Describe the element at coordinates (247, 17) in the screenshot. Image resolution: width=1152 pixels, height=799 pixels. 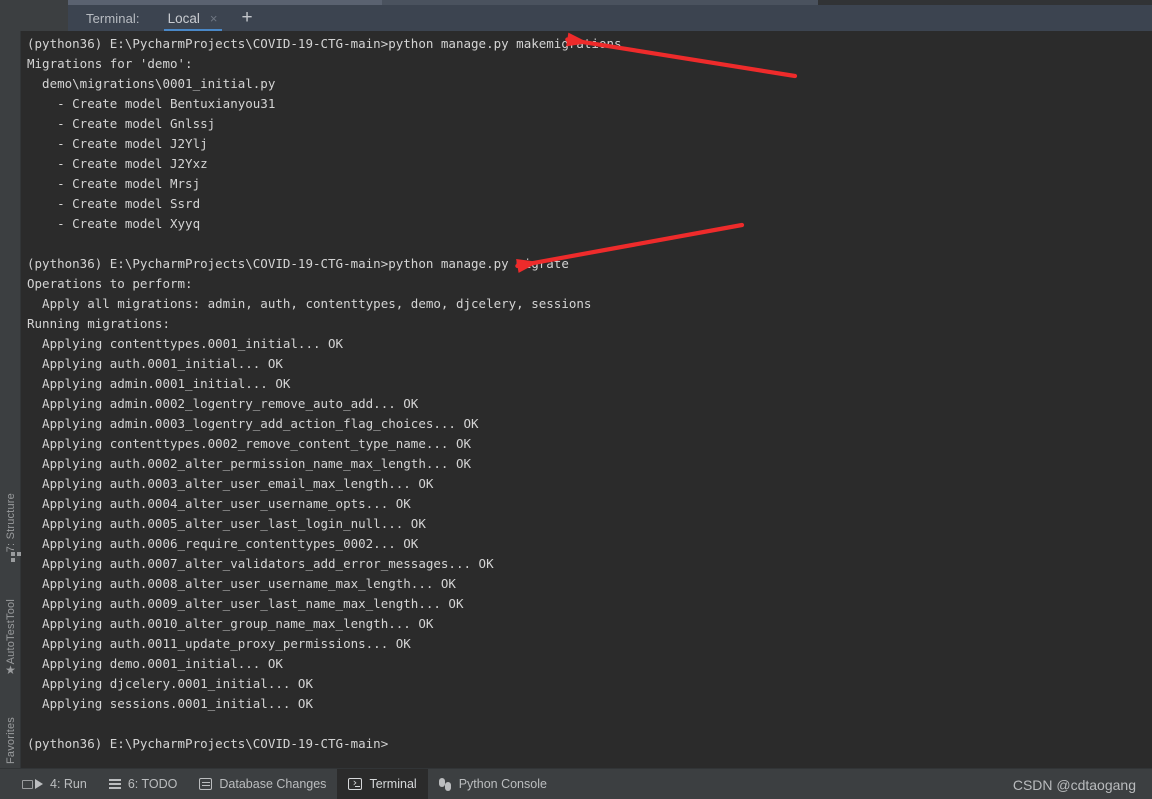
I see `plus-icon: +` at that location.